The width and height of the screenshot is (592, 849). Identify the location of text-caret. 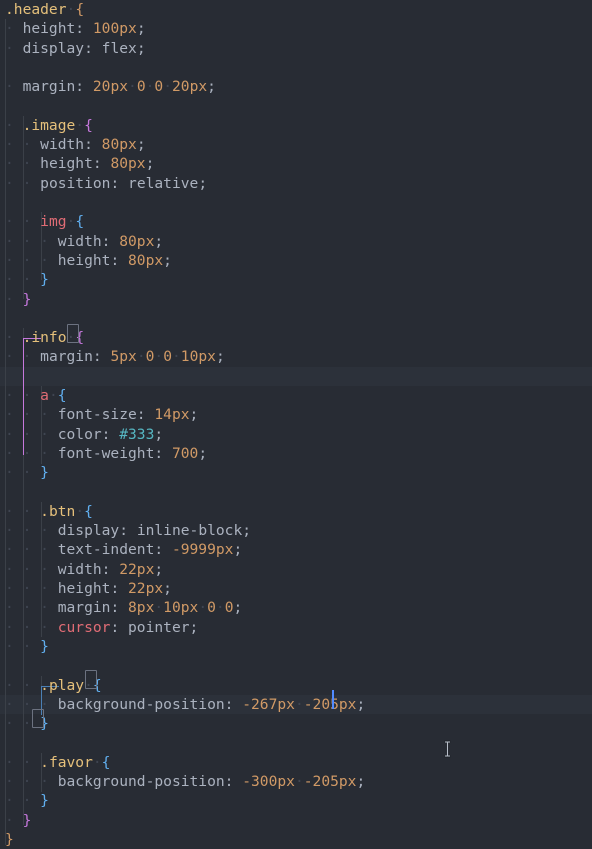
(333, 700).